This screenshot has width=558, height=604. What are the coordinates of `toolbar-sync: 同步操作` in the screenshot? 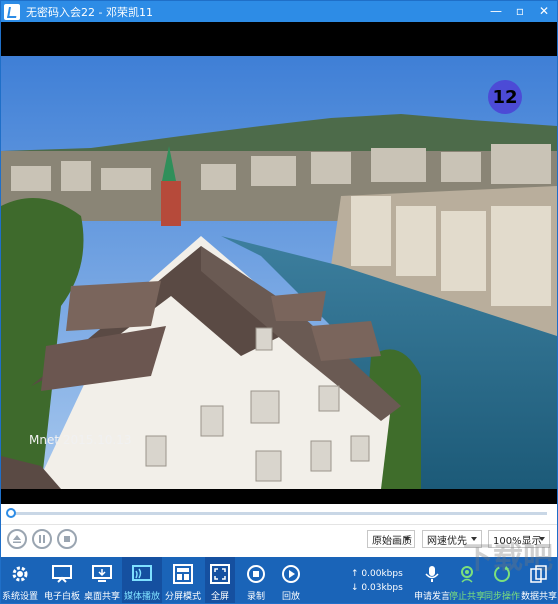 It's located at (502, 580).